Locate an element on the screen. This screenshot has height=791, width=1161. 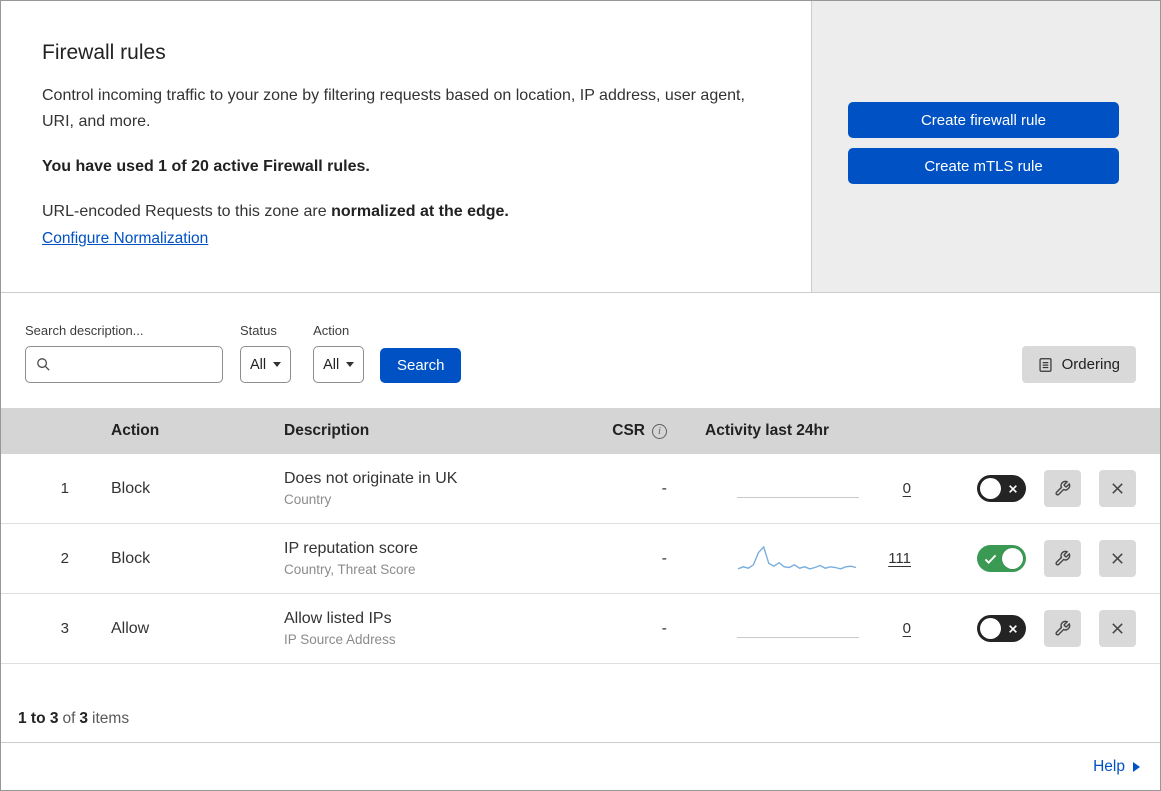
help-link-label: Help is located at coordinates (1109, 766).